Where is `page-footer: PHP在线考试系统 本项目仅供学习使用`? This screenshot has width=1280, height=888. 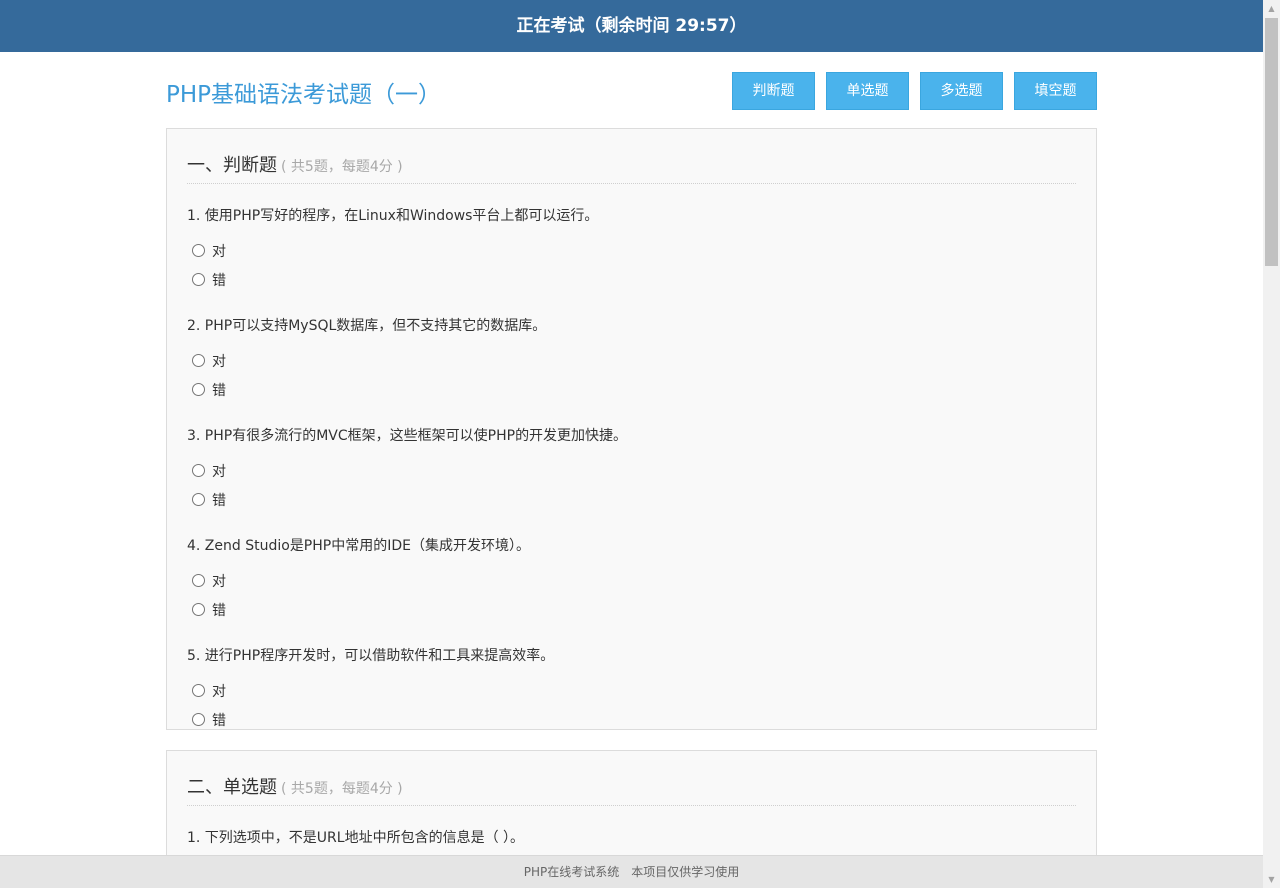
page-footer: PHP在线考试系统 本项目仅供学习使用 is located at coordinates (631, 871).